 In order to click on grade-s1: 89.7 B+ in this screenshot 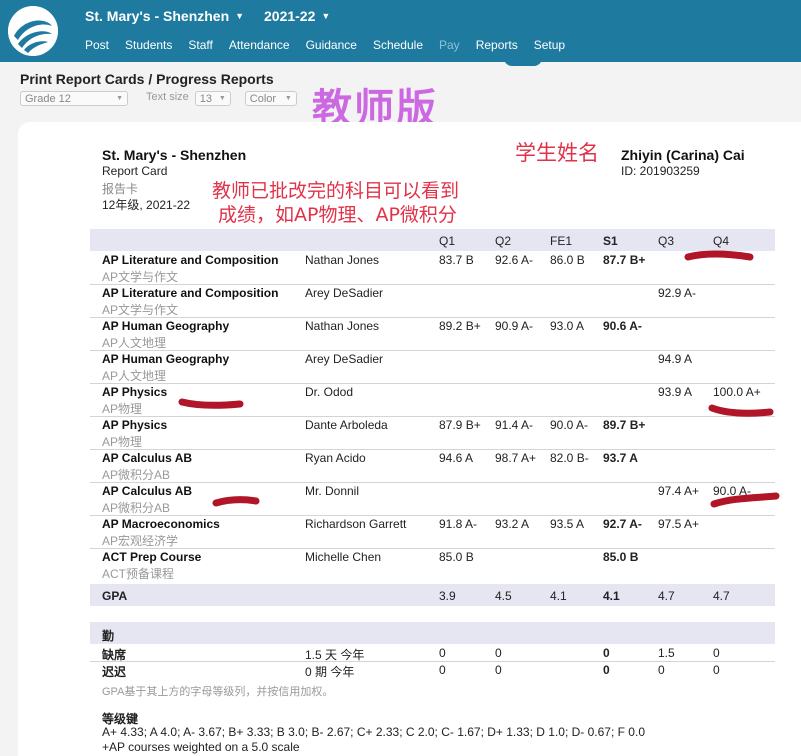, I will do `click(624, 425)`.